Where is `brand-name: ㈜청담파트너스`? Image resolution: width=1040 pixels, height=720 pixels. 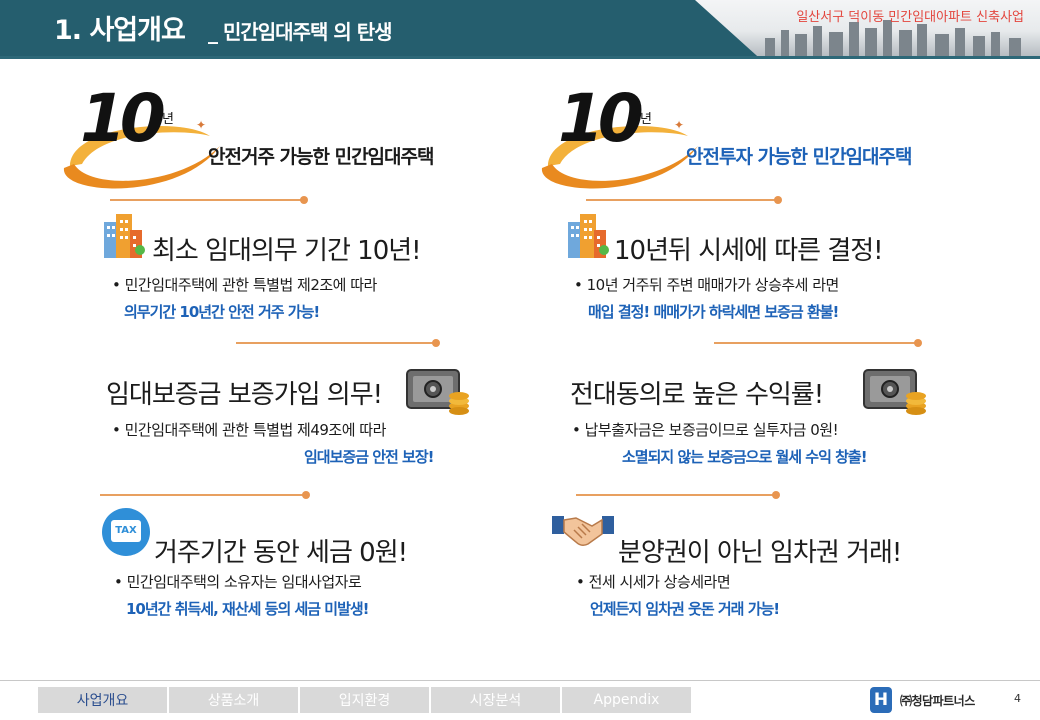
brand-name: ㈜청담파트너스 is located at coordinates (937, 700).